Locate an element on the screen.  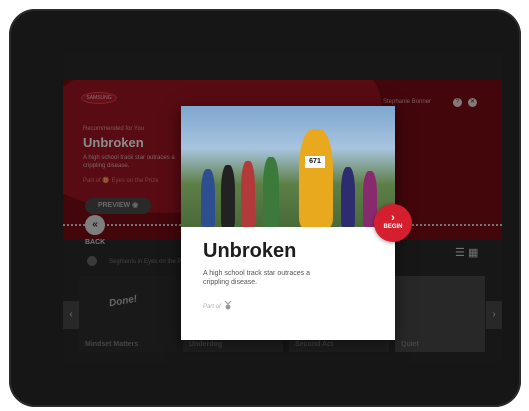
runners-photo: 671 is located at coordinates (288, 166).